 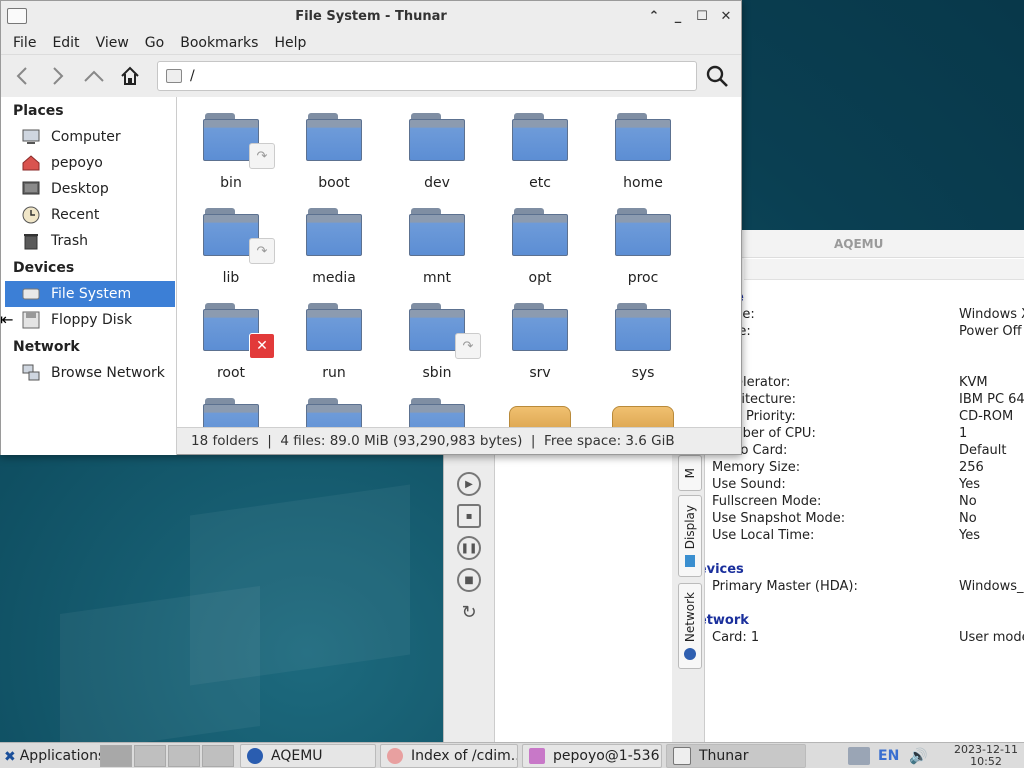 What do you see at coordinates (724, 756) in the screenshot?
I see `task-label: Thunar` at bounding box center [724, 756].